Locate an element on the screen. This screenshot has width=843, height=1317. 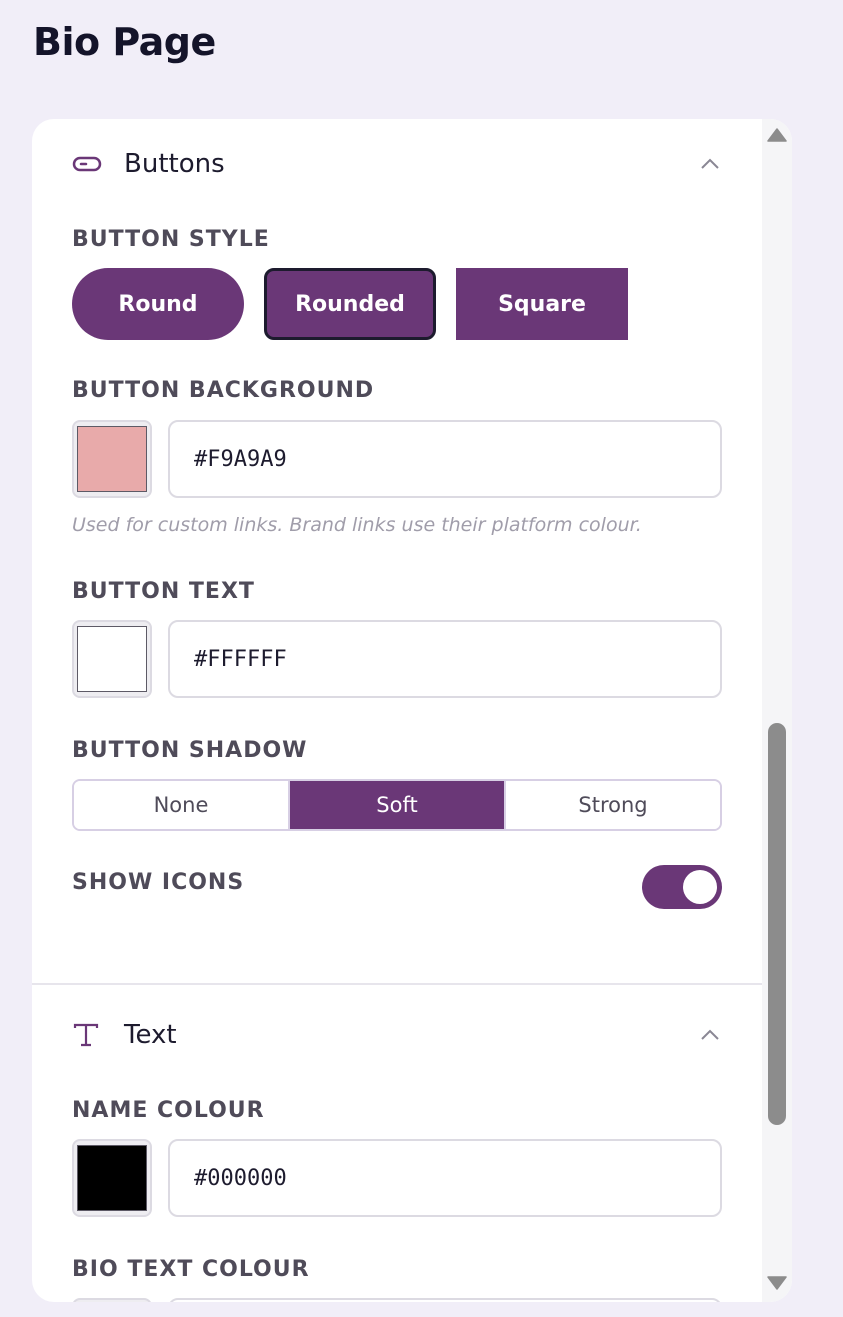
button-text-swatch-fill is located at coordinates (112, 659).